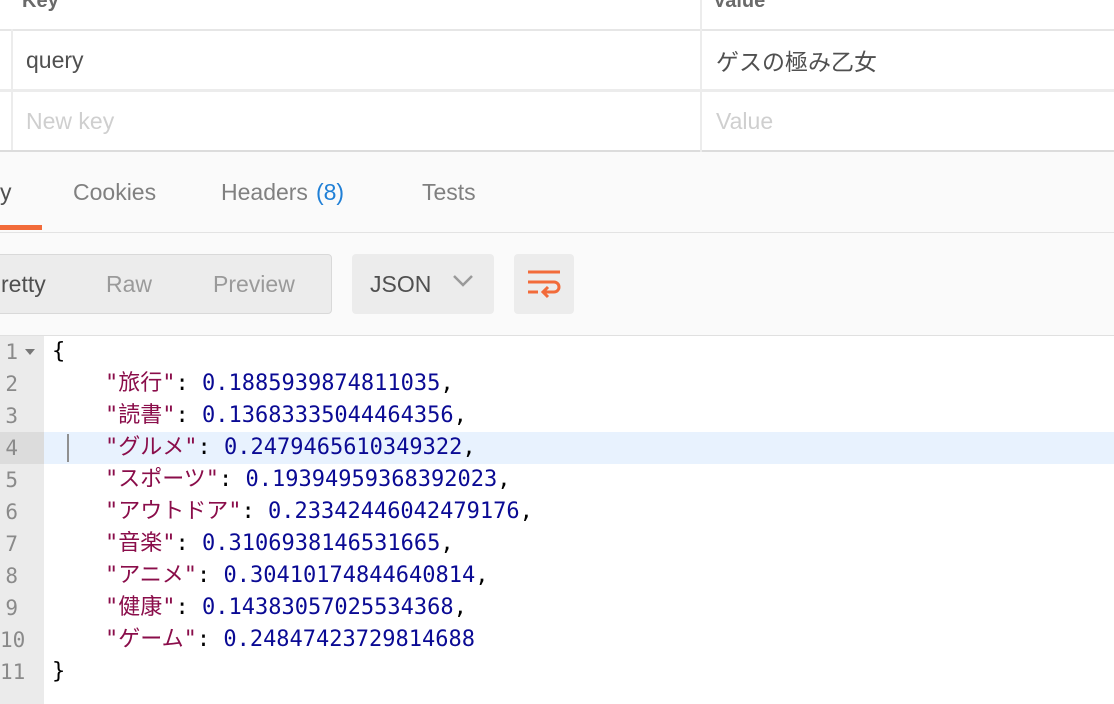 The image size is (1114, 704). I want to click on pretty-button: retty, so click(23, 284).